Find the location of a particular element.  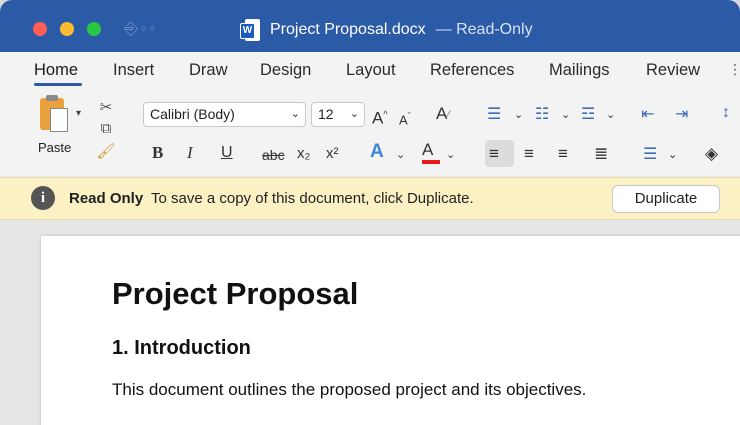

paste-dropdown-chevron-icon: ▾ is located at coordinates (78, 113).